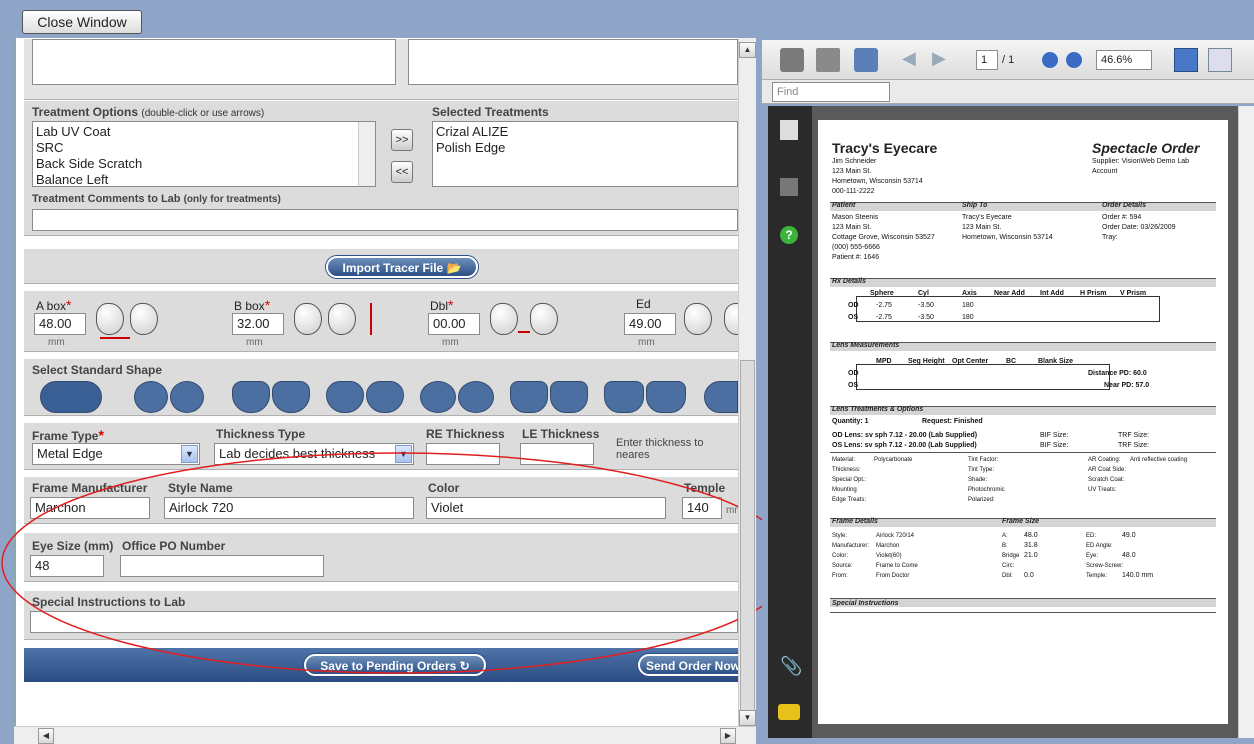 Image resolution: width=1254 pixels, height=744 pixels. What do you see at coordinates (71, 397) in the screenshot?
I see `shape-option-custom` at bounding box center [71, 397].